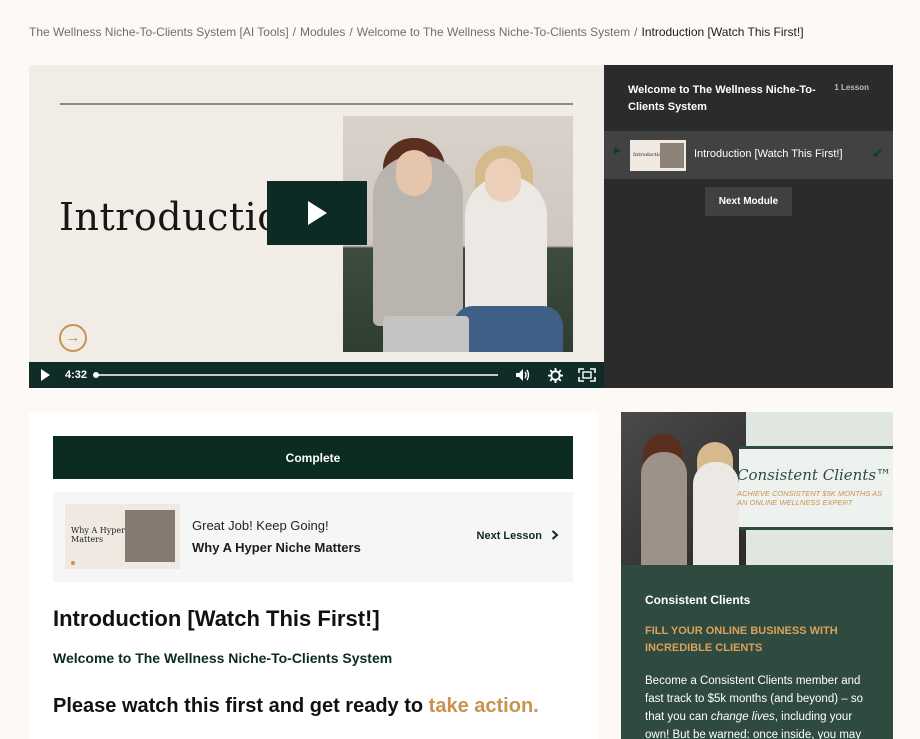 This screenshot has width=920, height=739. What do you see at coordinates (260, 525) in the screenshot?
I see `encouragement-text: Great Job! Keep Going!` at bounding box center [260, 525].